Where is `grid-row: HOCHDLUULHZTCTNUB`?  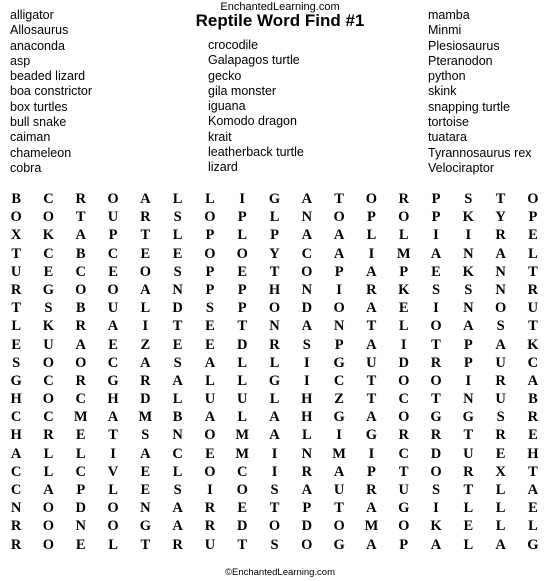 grid-row: HOCHDLUULHZTCTNUB is located at coordinates (280, 399).